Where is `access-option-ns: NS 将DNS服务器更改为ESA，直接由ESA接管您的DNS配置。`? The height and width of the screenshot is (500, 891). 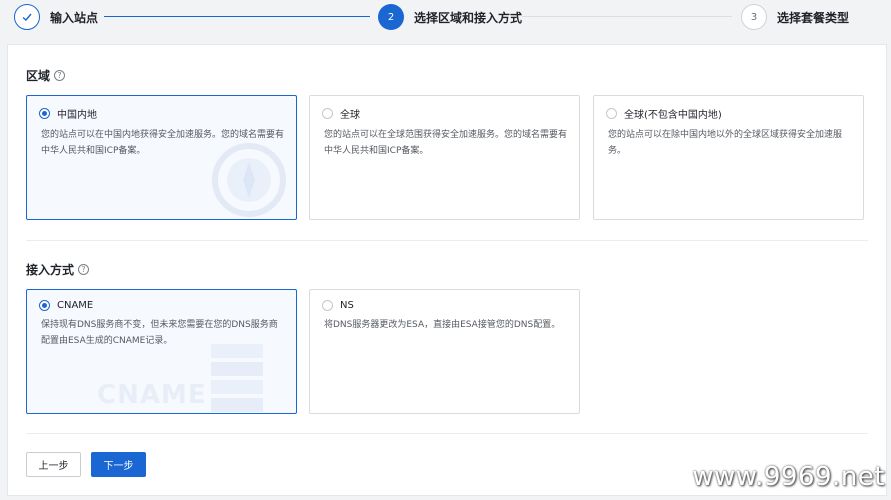 access-option-ns: NS 将DNS服务器更改为ESA，直接由ESA接管您的DNS配置。 is located at coordinates (444, 351).